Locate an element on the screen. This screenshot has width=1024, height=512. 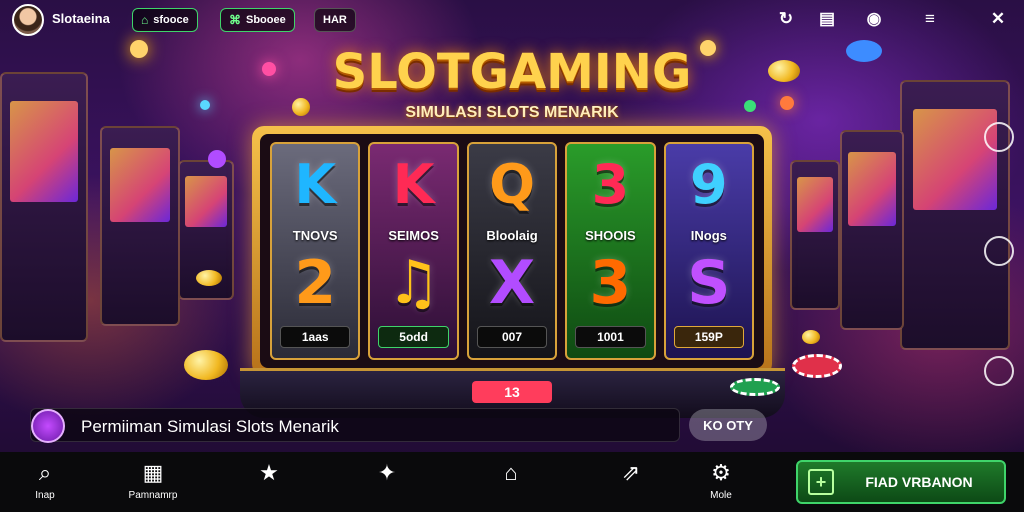
plus-icon: + is located at coordinates (821, 482).